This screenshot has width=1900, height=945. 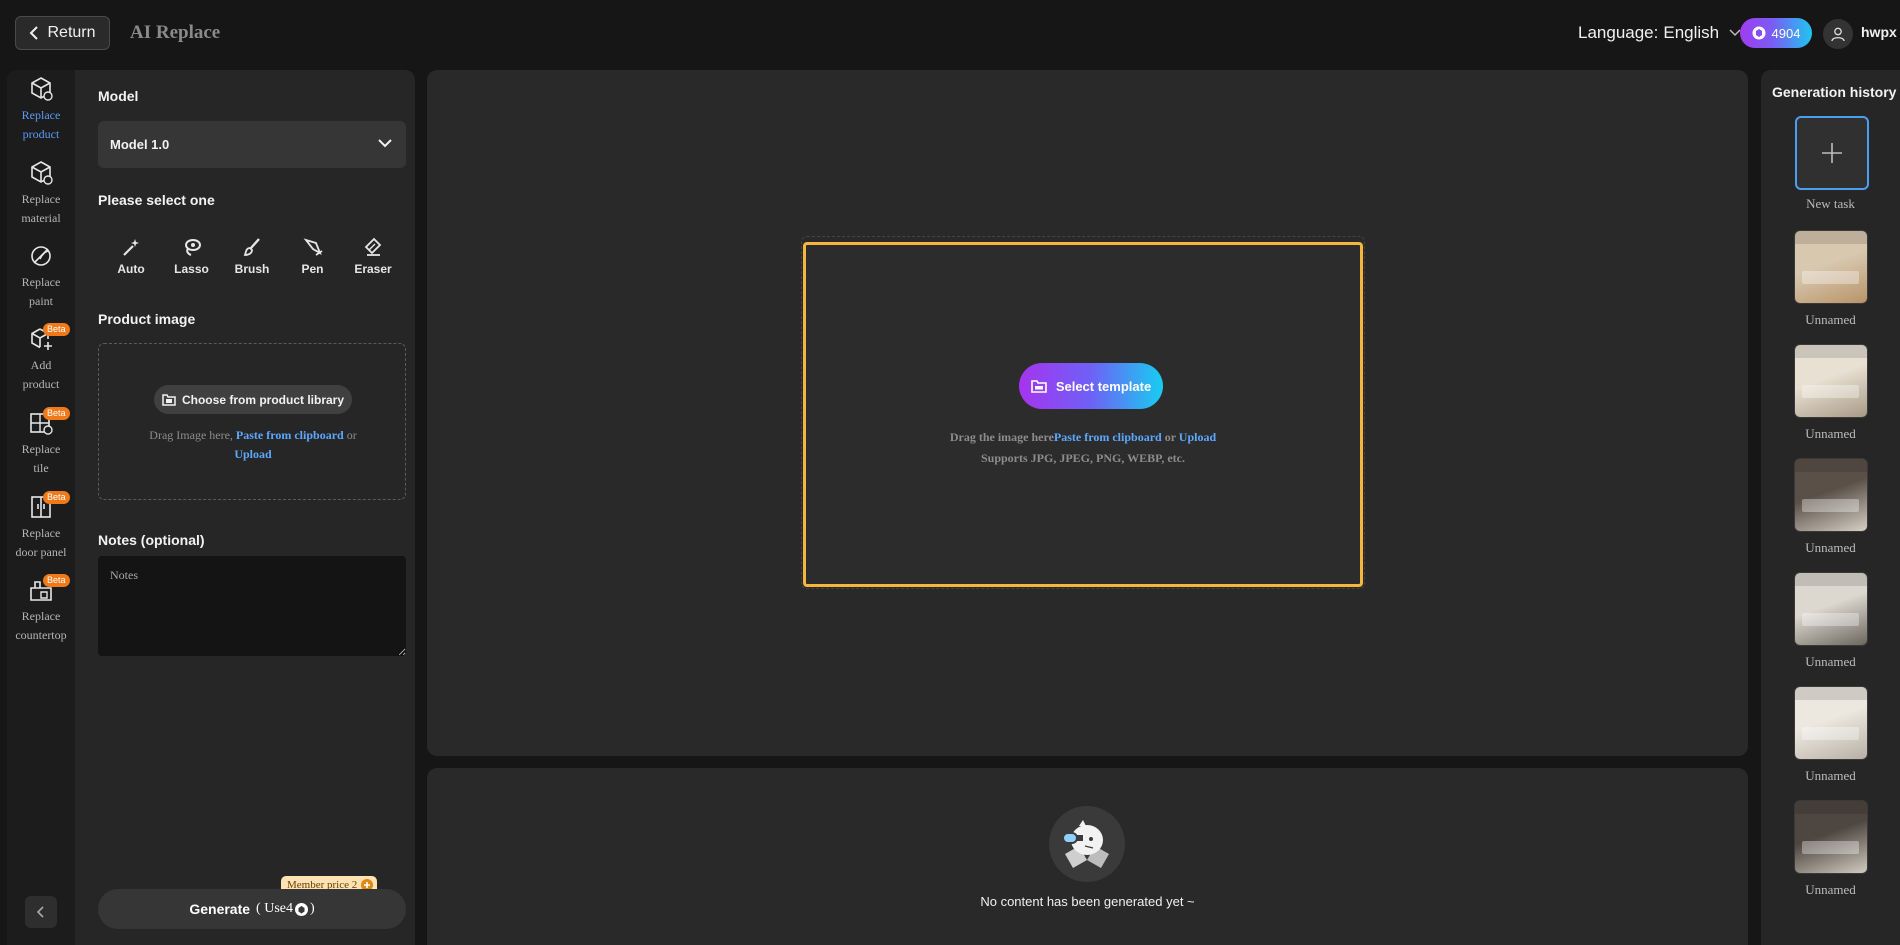 I want to click on notes-label: Notes (optional), so click(x=151, y=540).